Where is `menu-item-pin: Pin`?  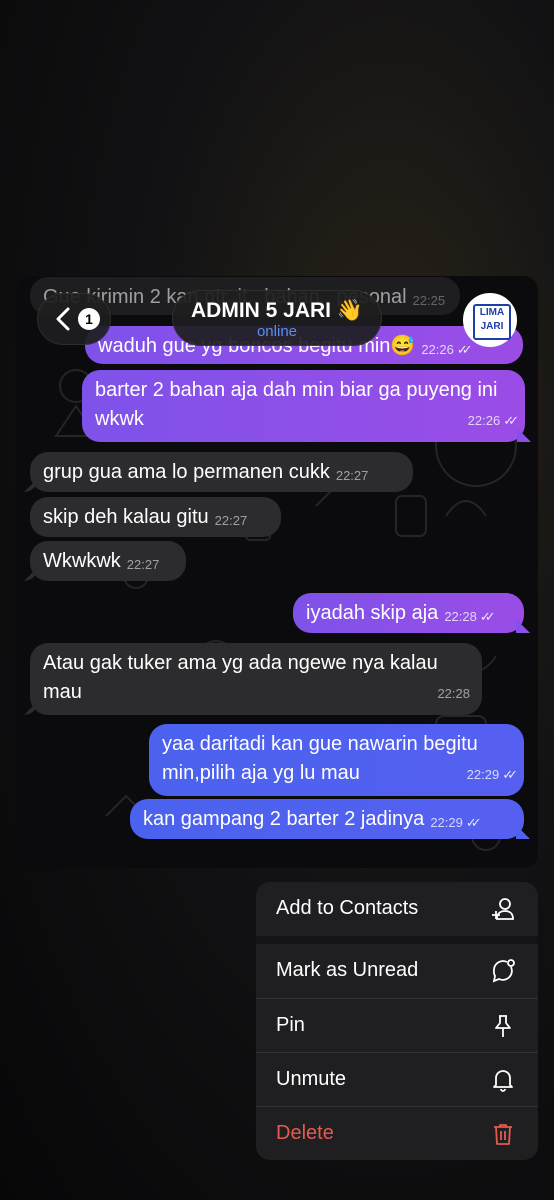
menu-item-pin: Pin is located at coordinates (397, 1025).